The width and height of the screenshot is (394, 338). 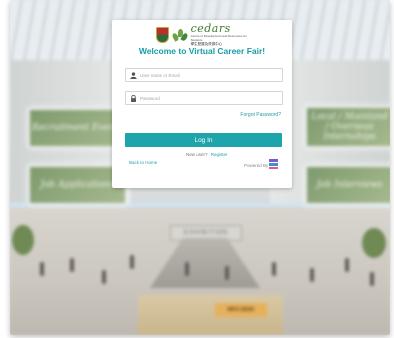 I want to click on leaf-logo-icon, so click(x=180, y=35).